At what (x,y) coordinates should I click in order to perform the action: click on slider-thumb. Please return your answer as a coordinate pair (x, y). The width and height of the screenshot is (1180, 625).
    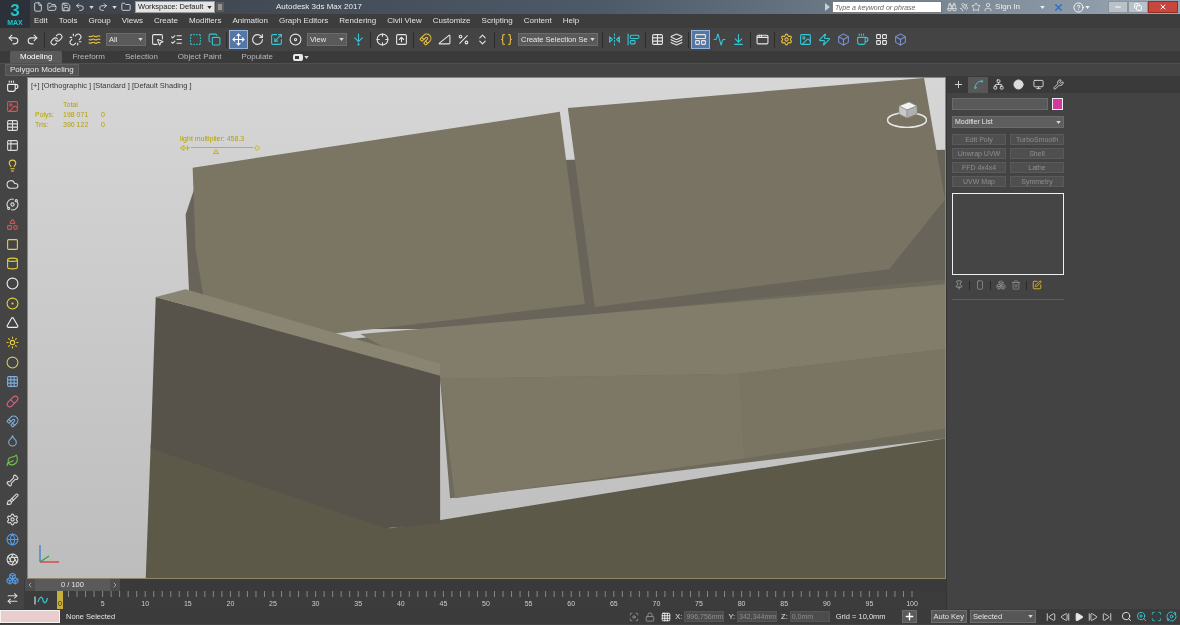
    Looking at the image, I should click on (216, 151).